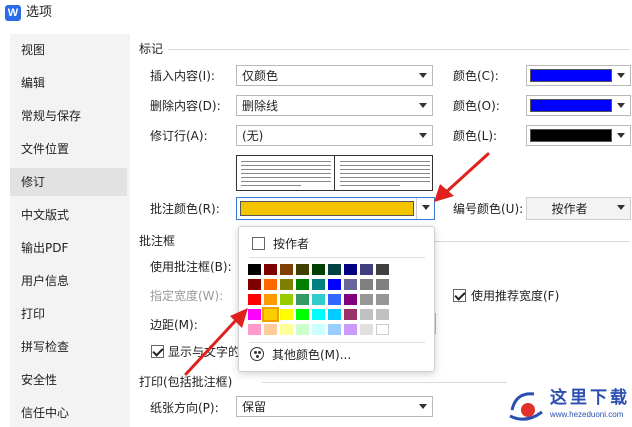  I want to click on revision-line-value: (无), so click(253, 136).